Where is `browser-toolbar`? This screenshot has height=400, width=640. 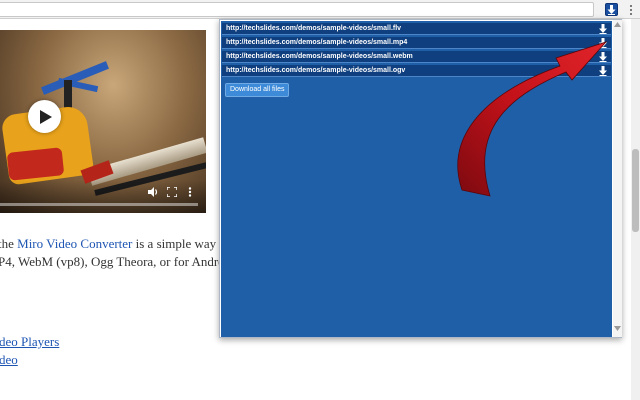
browser-toolbar is located at coordinates (320, 9).